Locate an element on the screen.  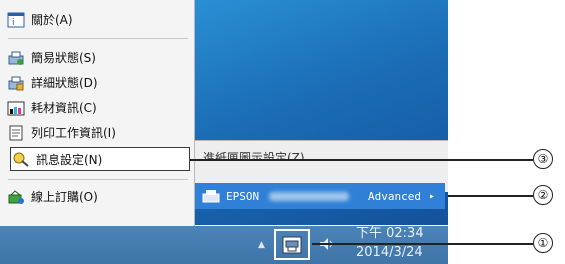
show-hidden-icons-button: ▲ is located at coordinates (261, 245).